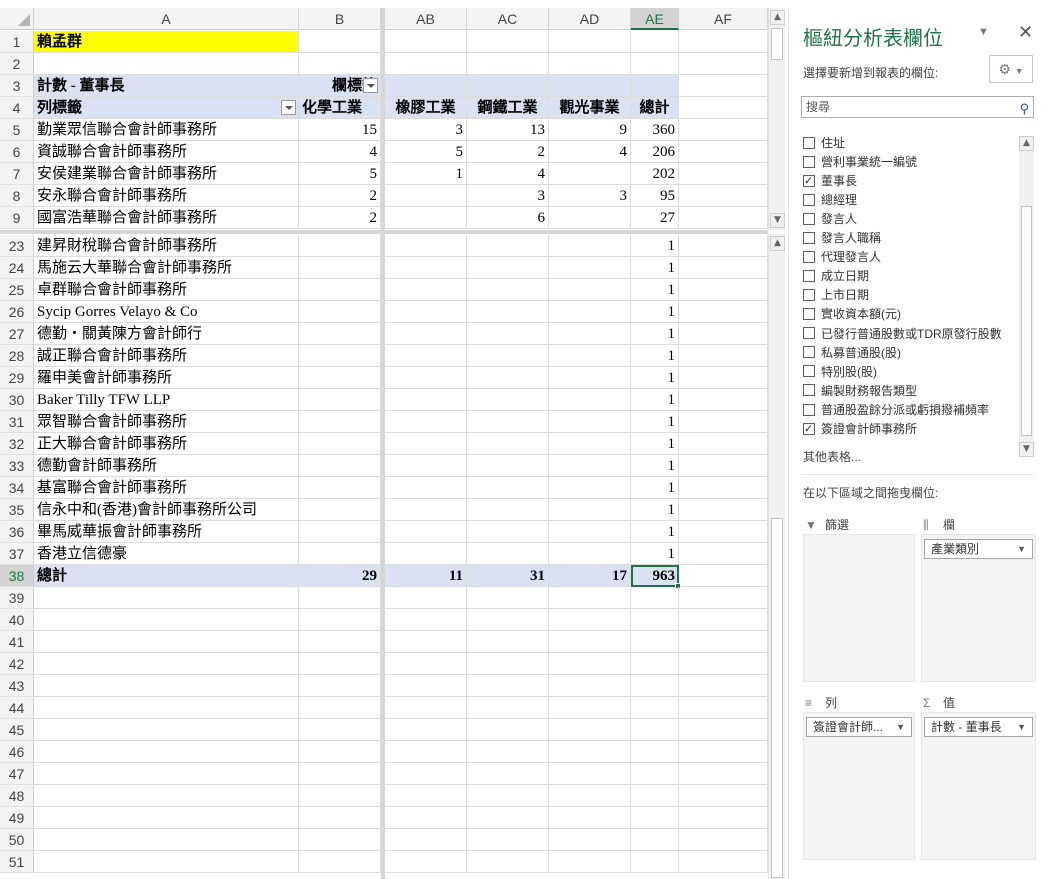 Image resolution: width=1047 pixels, height=879 pixels. I want to click on cell-b32, so click(340, 444).